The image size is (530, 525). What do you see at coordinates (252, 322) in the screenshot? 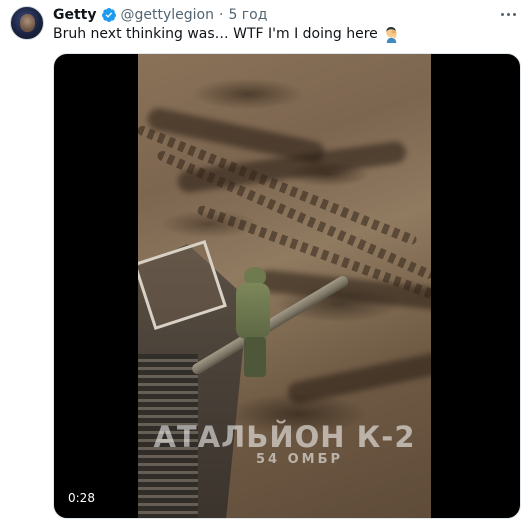
I see `soldier` at bounding box center [252, 322].